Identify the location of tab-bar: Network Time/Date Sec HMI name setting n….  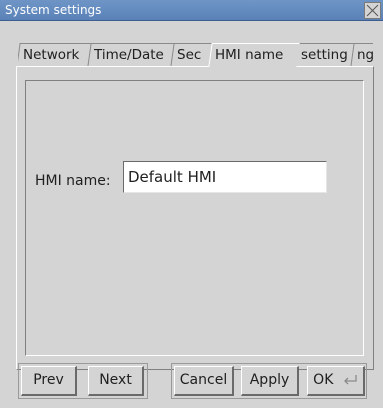
(195, 55).